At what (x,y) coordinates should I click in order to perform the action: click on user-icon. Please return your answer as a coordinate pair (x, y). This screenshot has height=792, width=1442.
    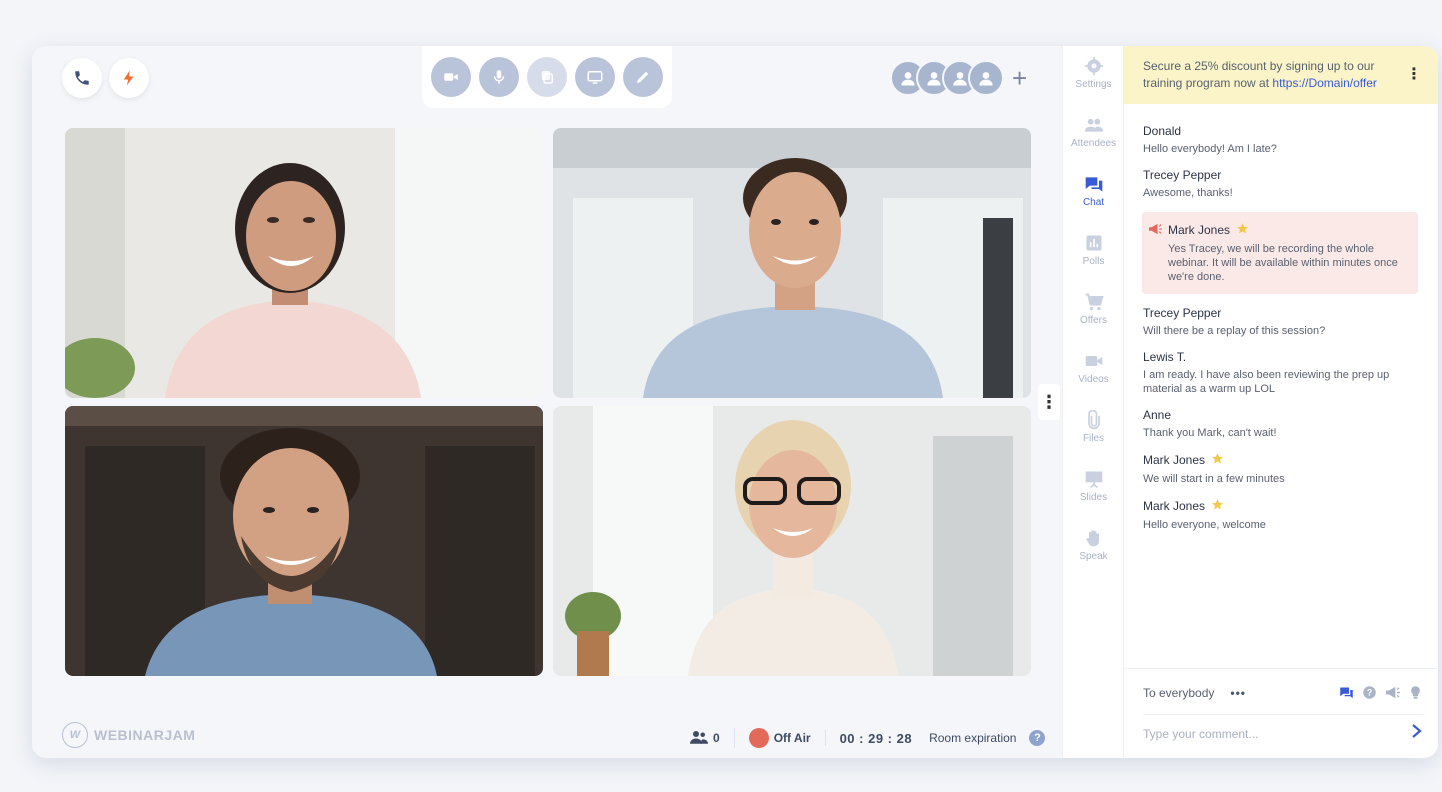
    Looking at the image, I should click on (934, 79).